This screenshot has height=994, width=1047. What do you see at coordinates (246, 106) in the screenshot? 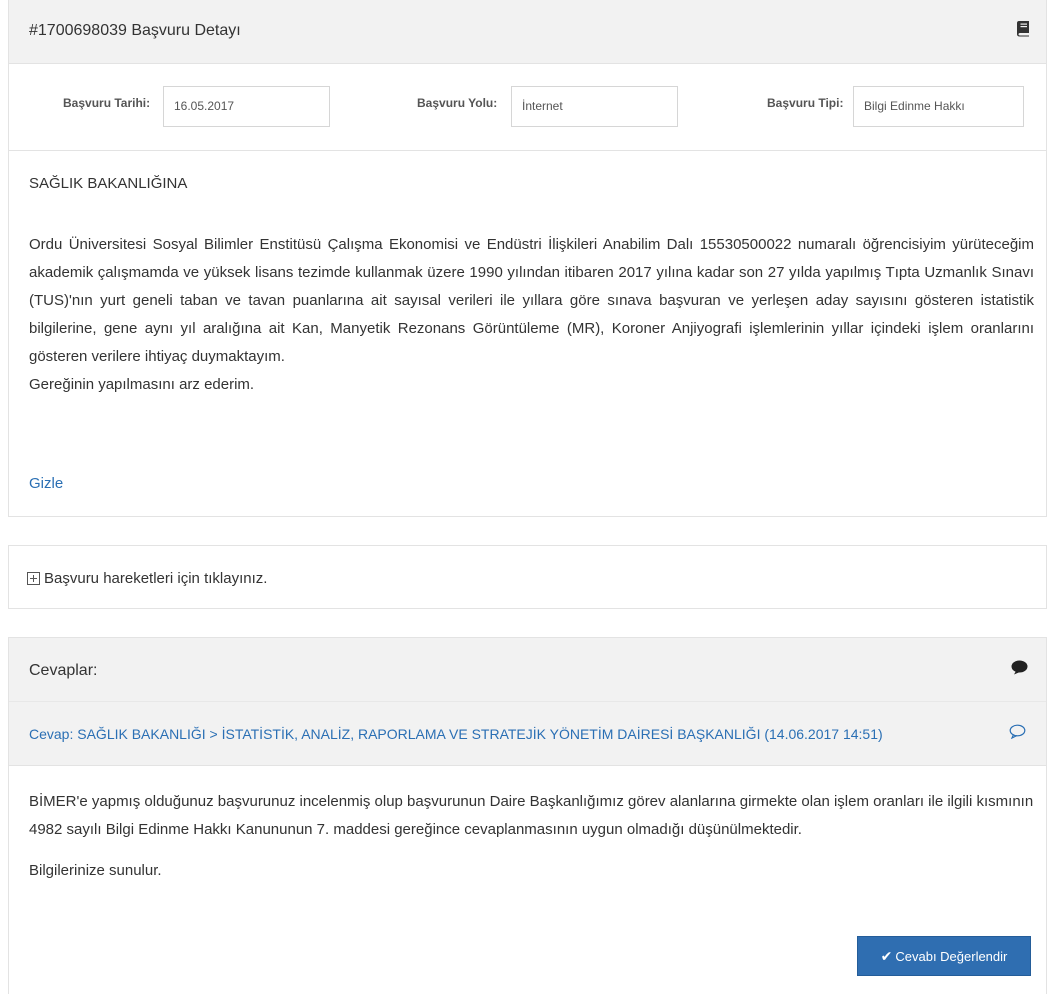
I see `application-date-field: 16.05.2017` at bounding box center [246, 106].